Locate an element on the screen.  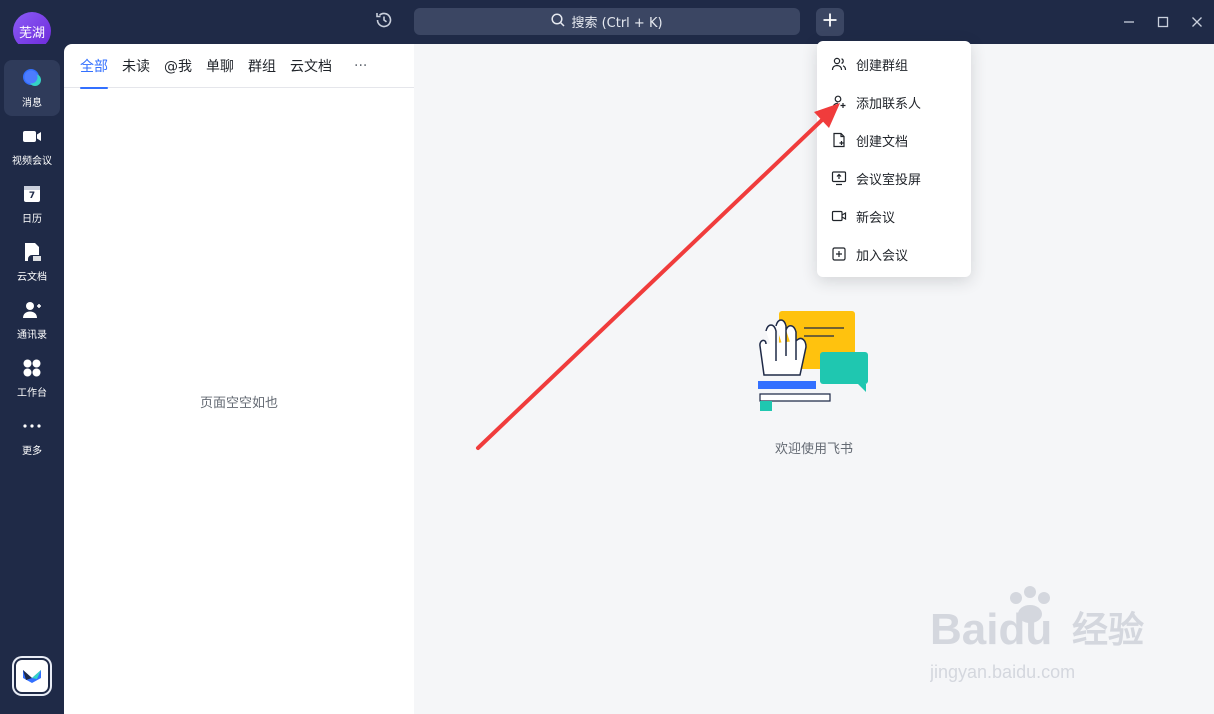
nav-item-messages: 消息 is located at coordinates (32, 88).